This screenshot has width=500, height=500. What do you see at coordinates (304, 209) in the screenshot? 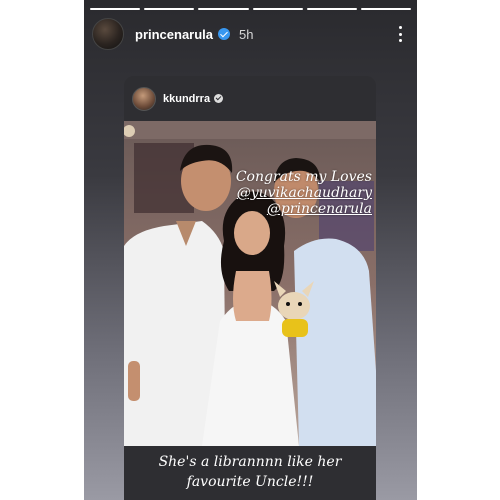
I see `caption-mention: @princenarula` at bounding box center [304, 209].